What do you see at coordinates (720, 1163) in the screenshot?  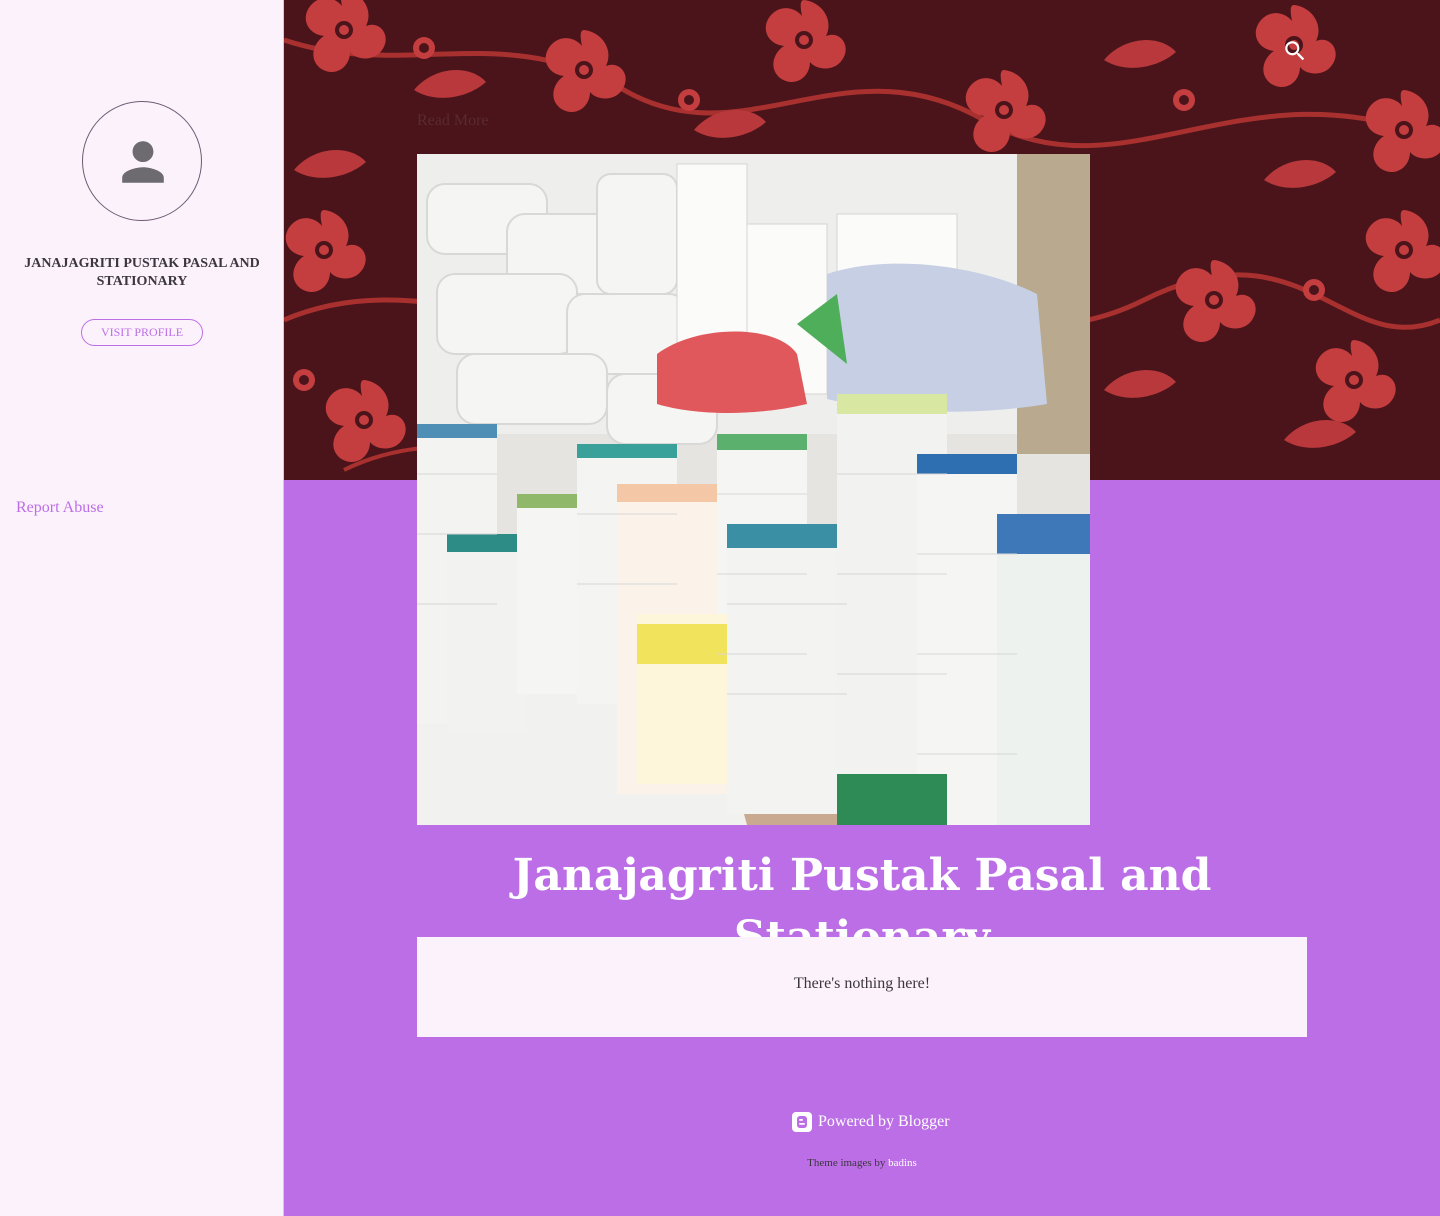 I see `theme-credit: Theme images by badins` at bounding box center [720, 1163].